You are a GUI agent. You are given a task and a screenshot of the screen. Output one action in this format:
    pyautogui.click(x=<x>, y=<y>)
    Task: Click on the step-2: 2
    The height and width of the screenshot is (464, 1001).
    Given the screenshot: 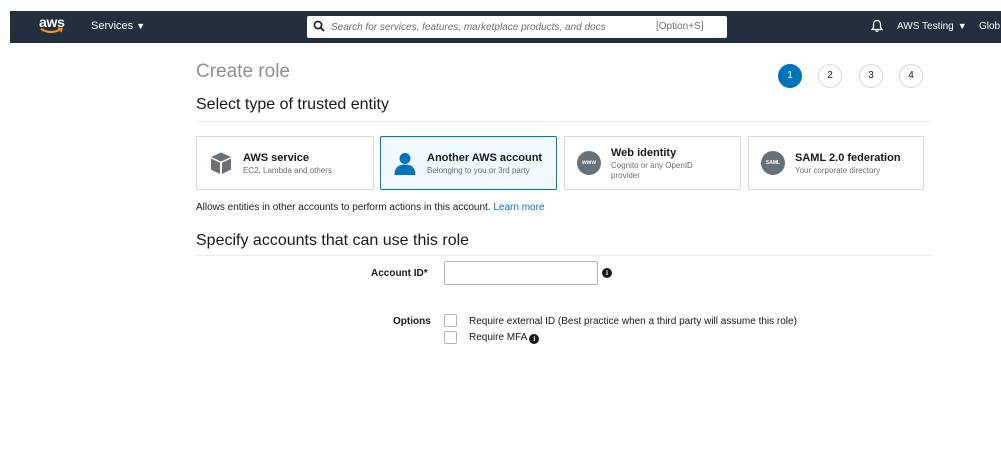 What is the action you would take?
    pyautogui.click(x=830, y=76)
    